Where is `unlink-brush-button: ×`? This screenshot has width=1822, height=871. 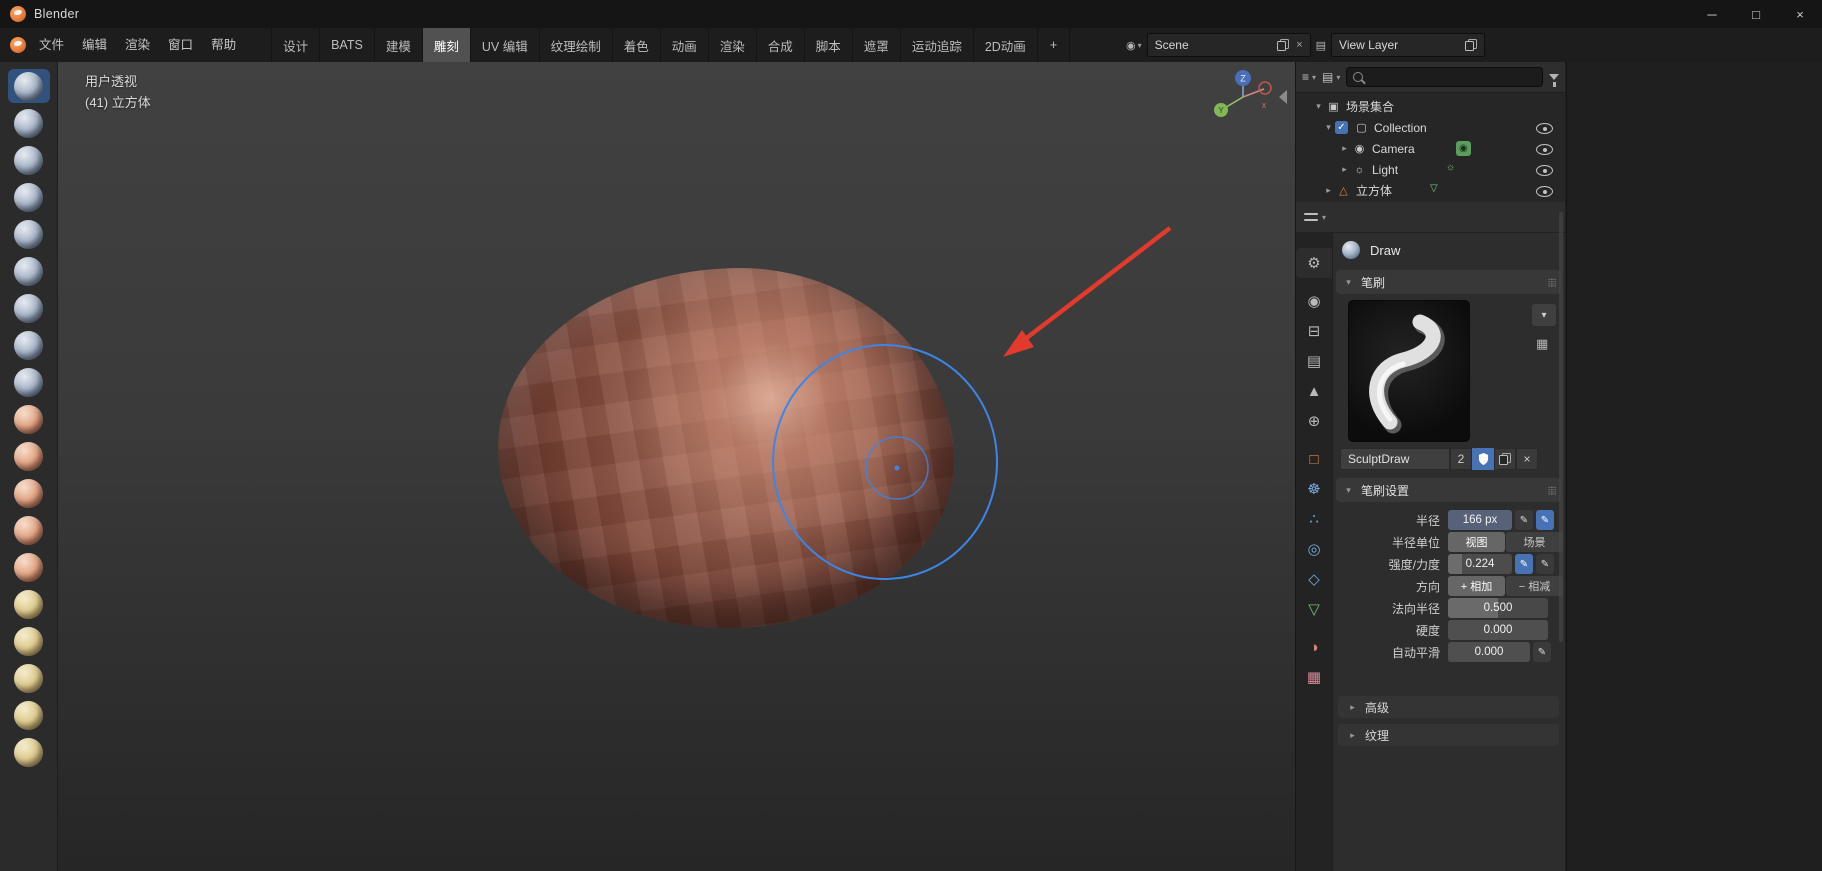 unlink-brush-button: × is located at coordinates (1527, 459).